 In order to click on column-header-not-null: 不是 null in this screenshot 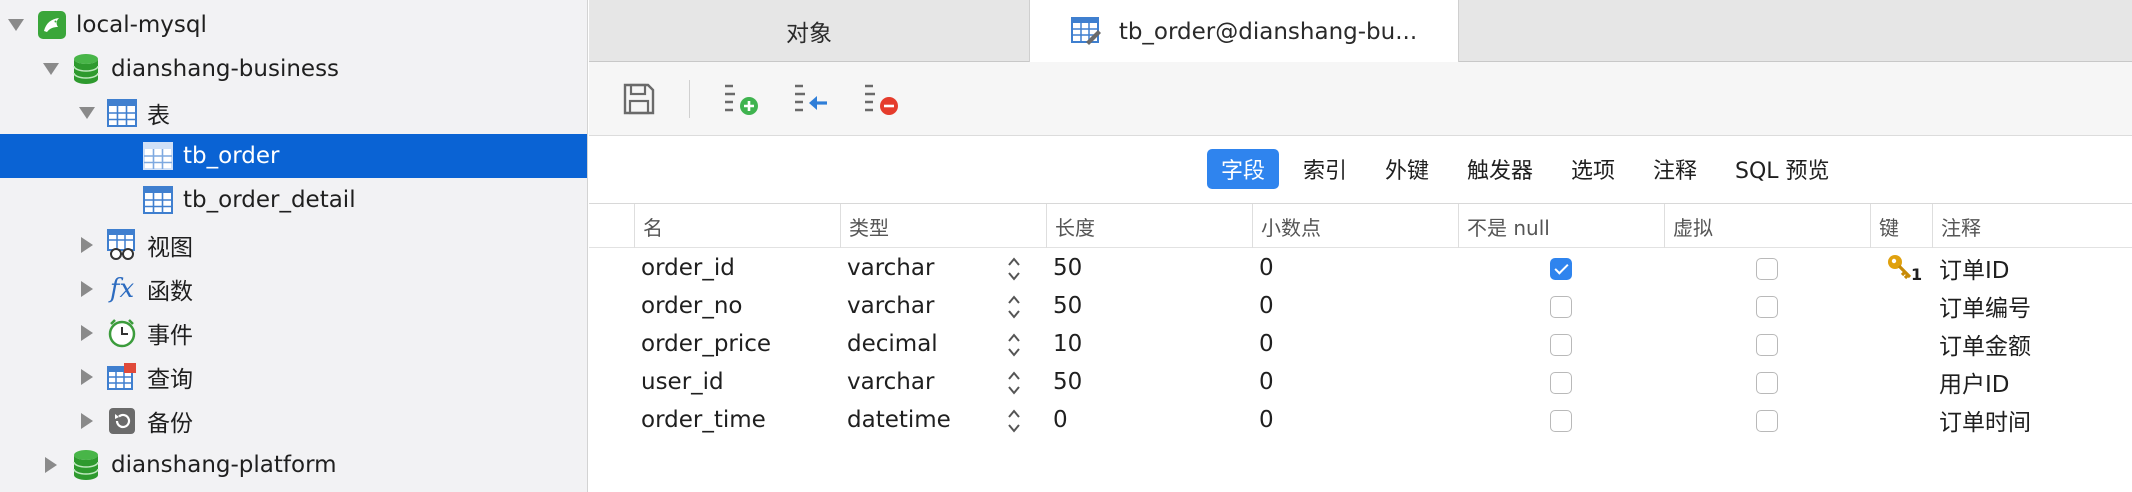, I will do `click(1561, 226)`.